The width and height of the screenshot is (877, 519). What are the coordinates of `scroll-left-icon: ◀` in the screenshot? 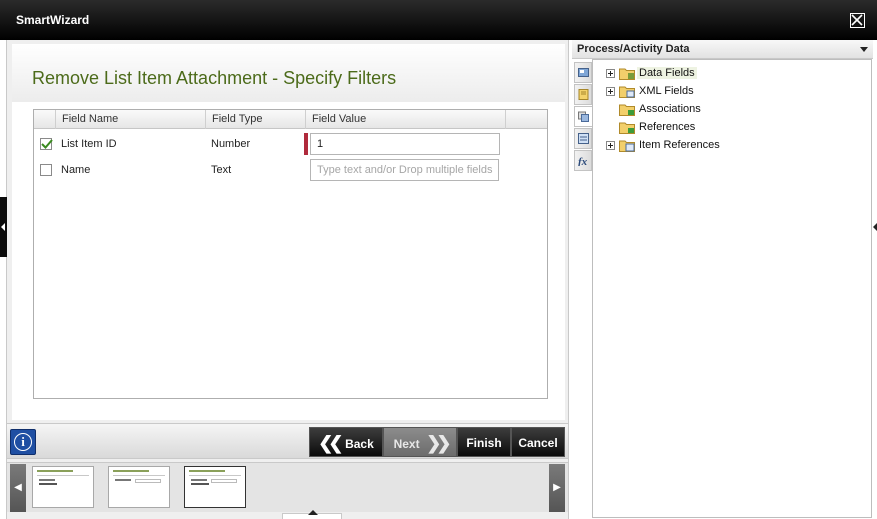 It's located at (18, 488).